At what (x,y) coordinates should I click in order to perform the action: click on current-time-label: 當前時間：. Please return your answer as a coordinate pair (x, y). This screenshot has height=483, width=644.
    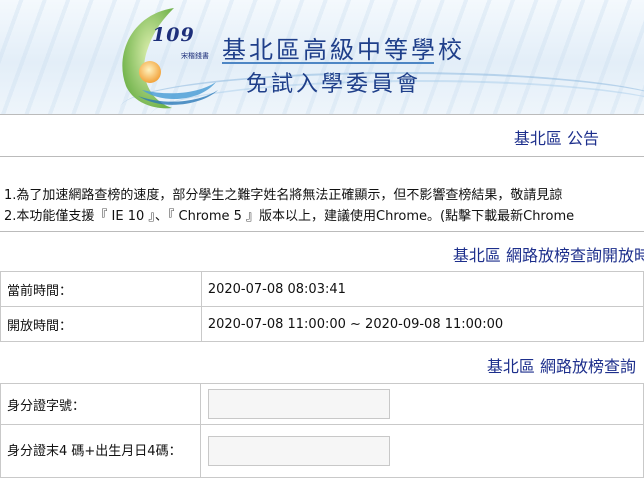
    Looking at the image, I should click on (101, 289).